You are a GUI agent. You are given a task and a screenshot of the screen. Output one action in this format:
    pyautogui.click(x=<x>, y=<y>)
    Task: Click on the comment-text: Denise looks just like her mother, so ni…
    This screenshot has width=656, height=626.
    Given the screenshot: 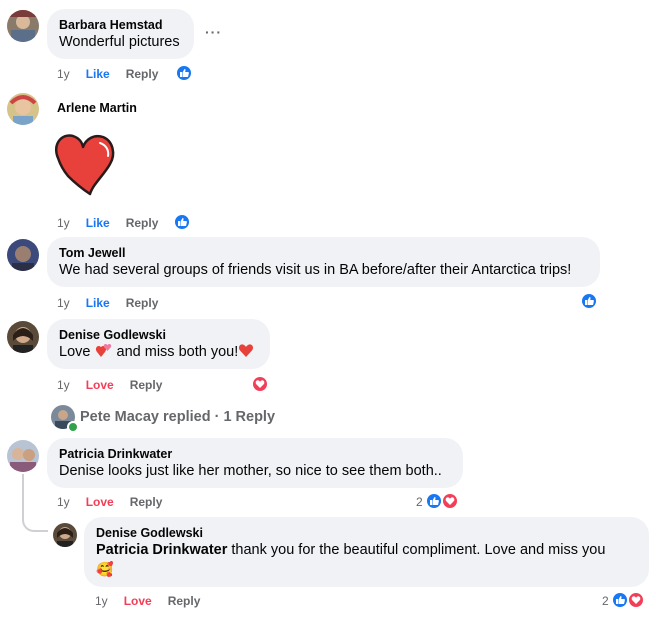 What is the action you would take?
    pyautogui.click(x=250, y=471)
    